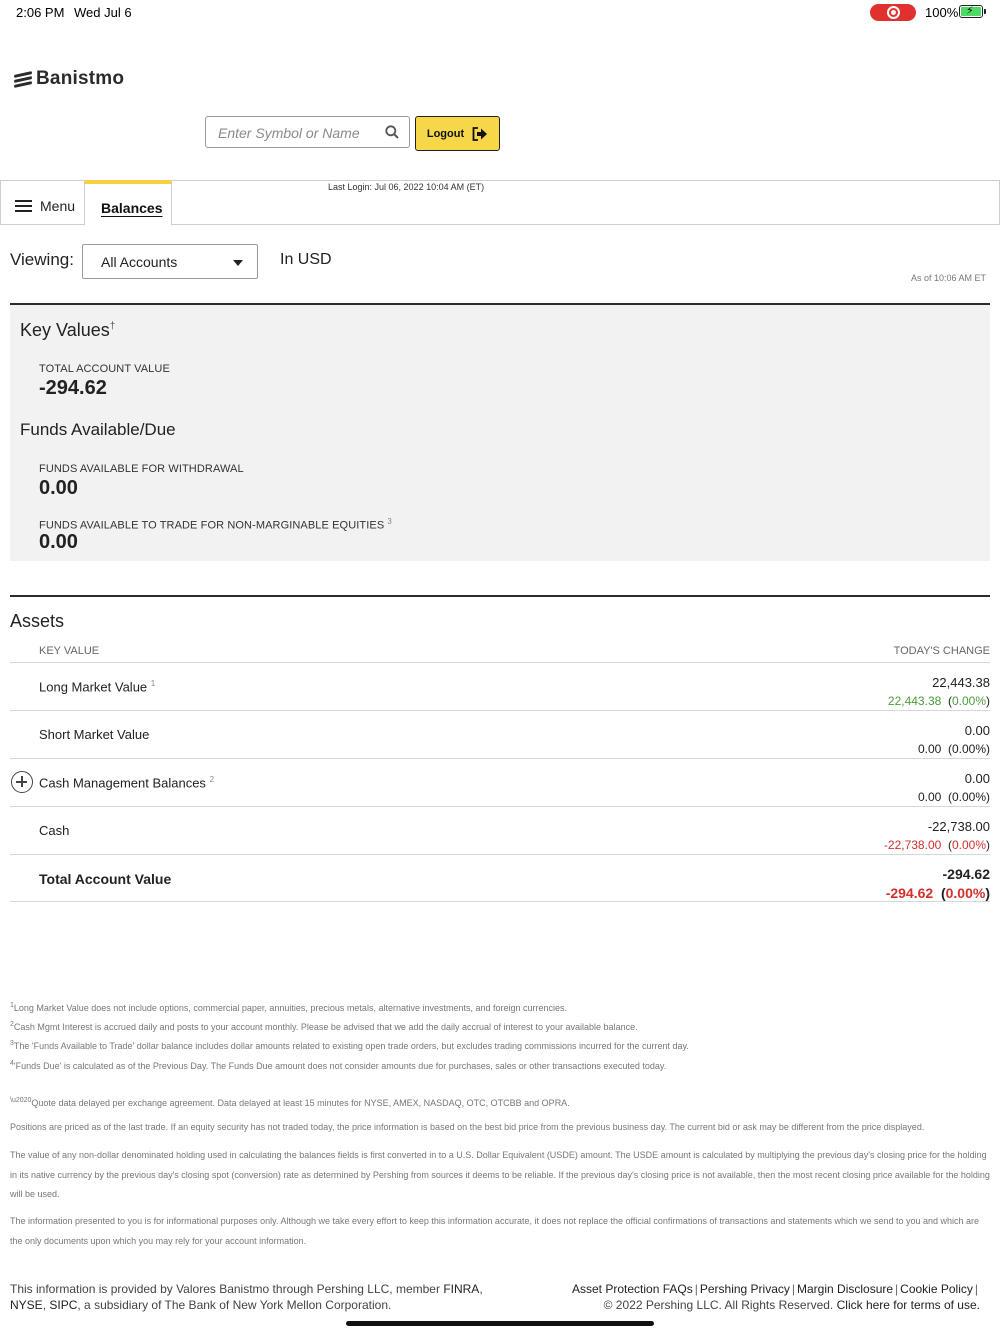  Describe the element at coordinates (500, 830) in the screenshot. I see `table-row: Cash -22,738.00 -22,738.00 (0.00%)` at that location.